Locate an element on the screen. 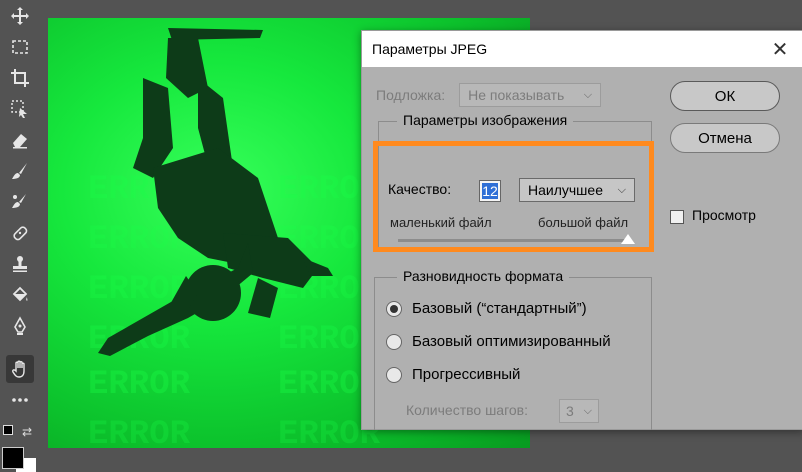 This screenshot has width=802, height=472. move-tool-icon is located at coordinates (20, 16).